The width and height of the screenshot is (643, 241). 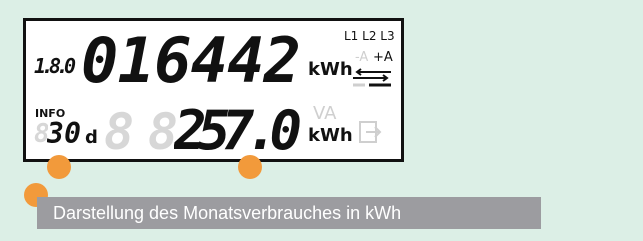 What do you see at coordinates (325, 113) in the screenshot?
I see `bottom-unit-ghost: VA` at bounding box center [325, 113].